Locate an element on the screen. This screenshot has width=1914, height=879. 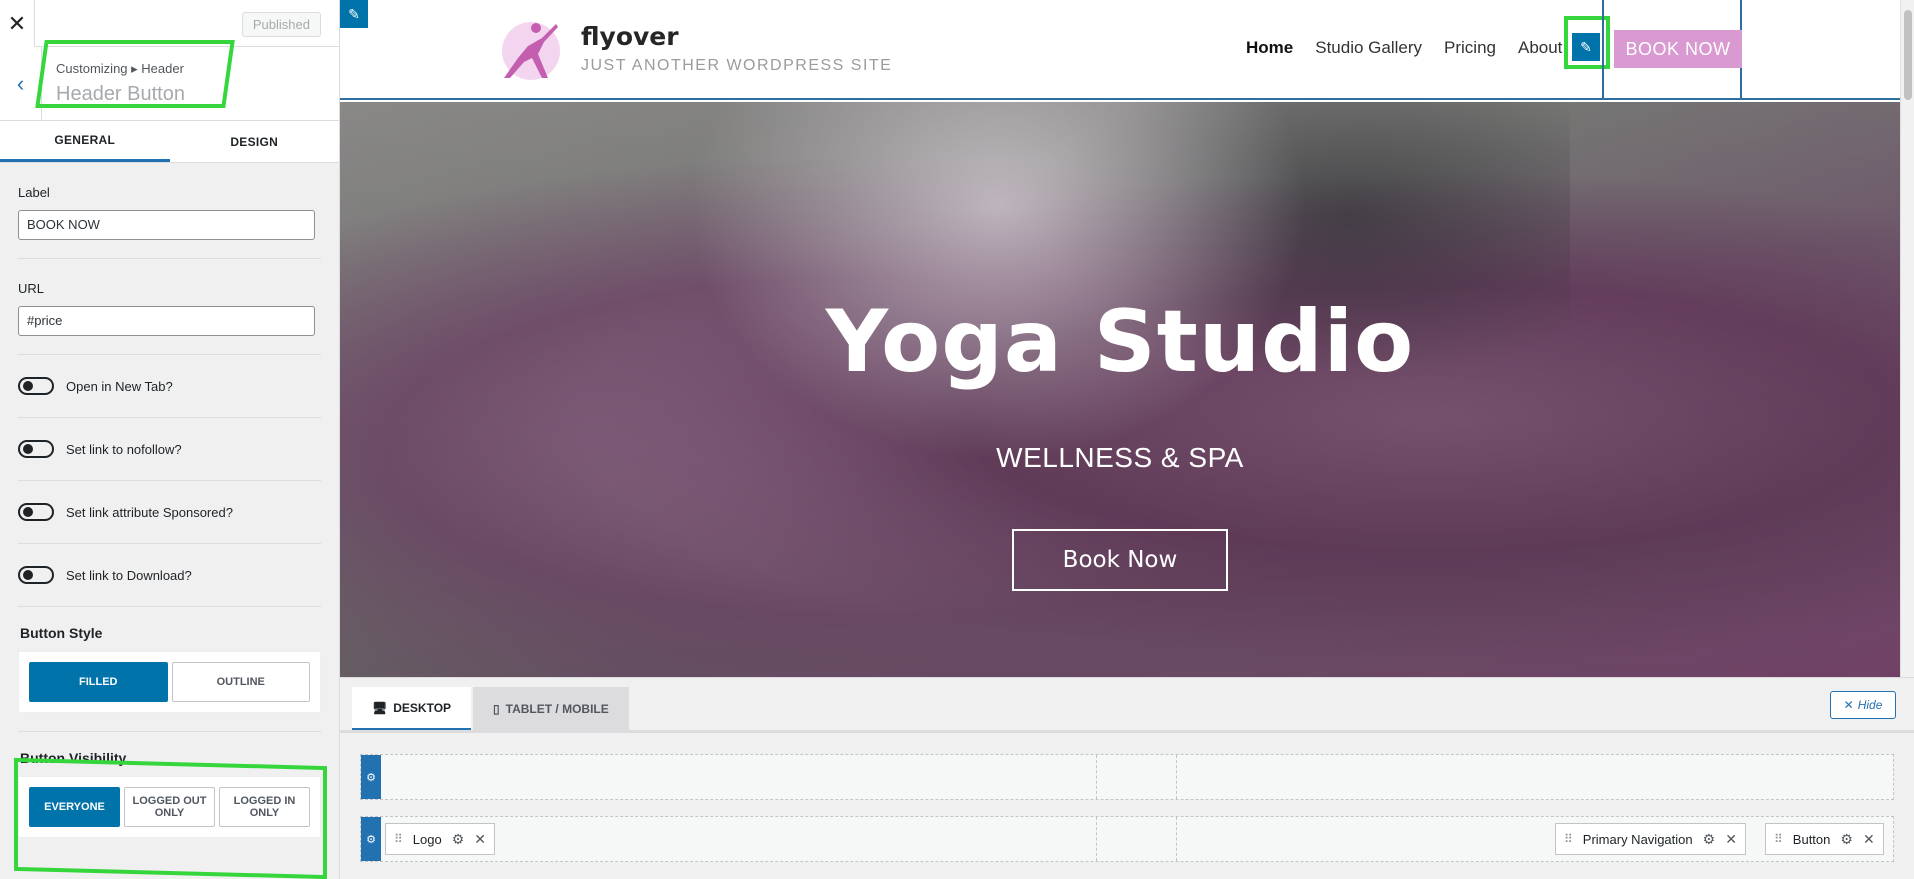
preview-scrollbar is located at coordinates (1907, 338).